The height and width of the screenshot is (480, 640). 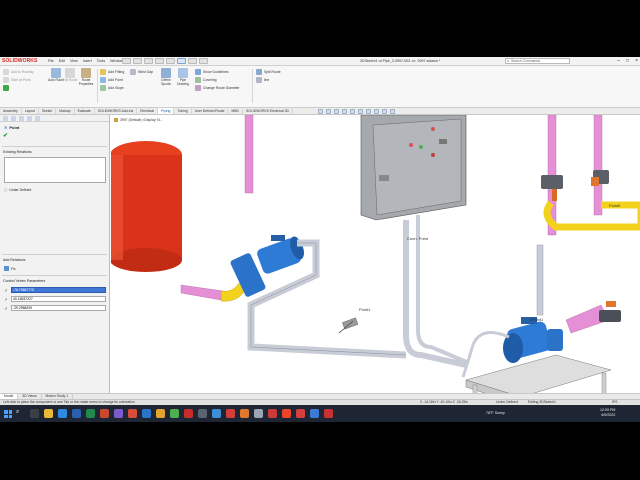 What do you see at coordinates (58, 290) in the screenshot?
I see `param-x-input` at bounding box center [58, 290].